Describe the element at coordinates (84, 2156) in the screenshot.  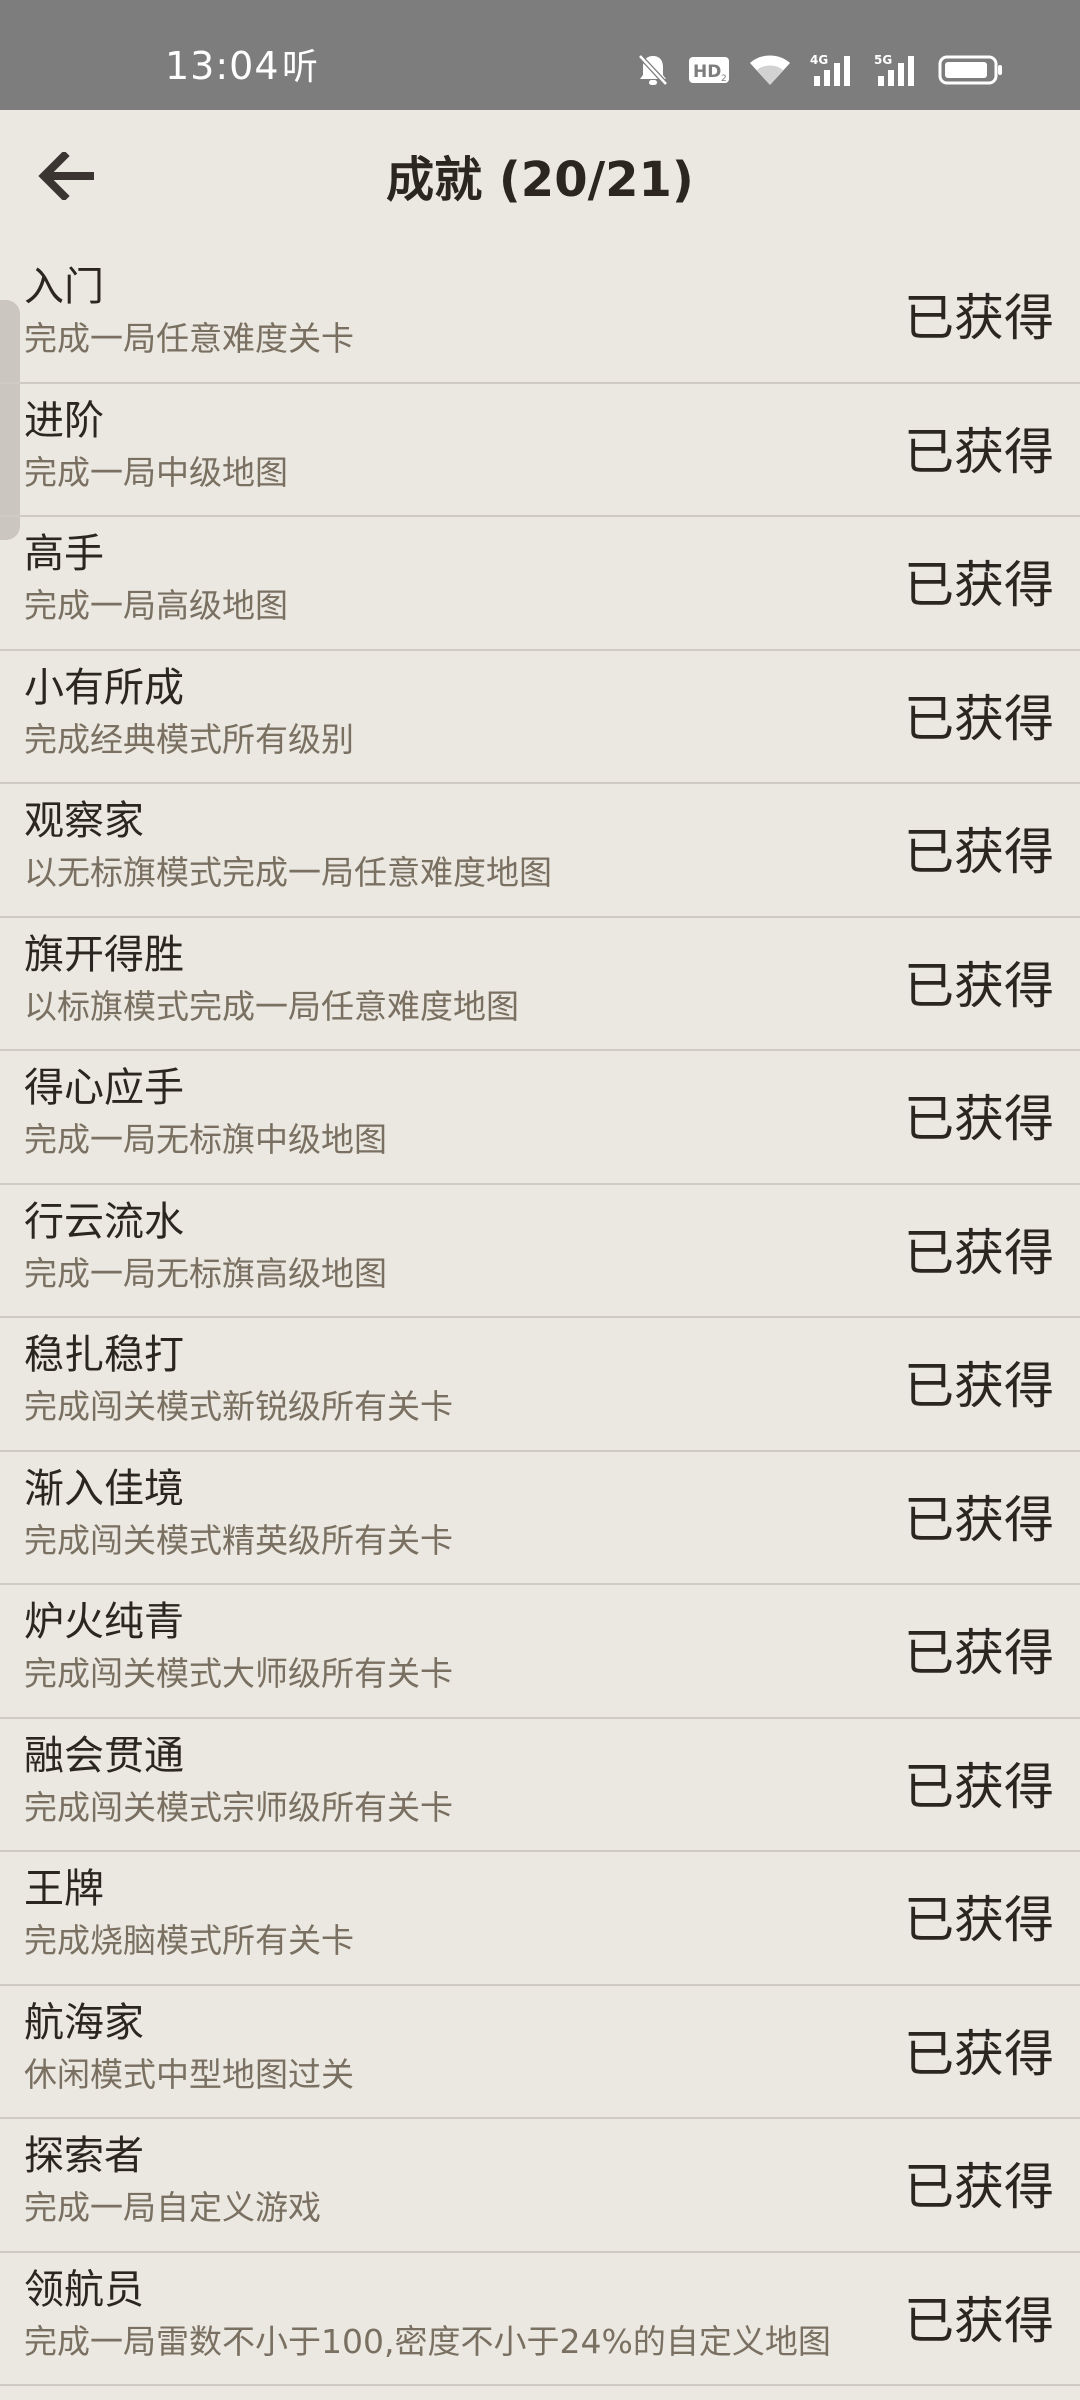
I see `achievement-name: 探索者` at that location.